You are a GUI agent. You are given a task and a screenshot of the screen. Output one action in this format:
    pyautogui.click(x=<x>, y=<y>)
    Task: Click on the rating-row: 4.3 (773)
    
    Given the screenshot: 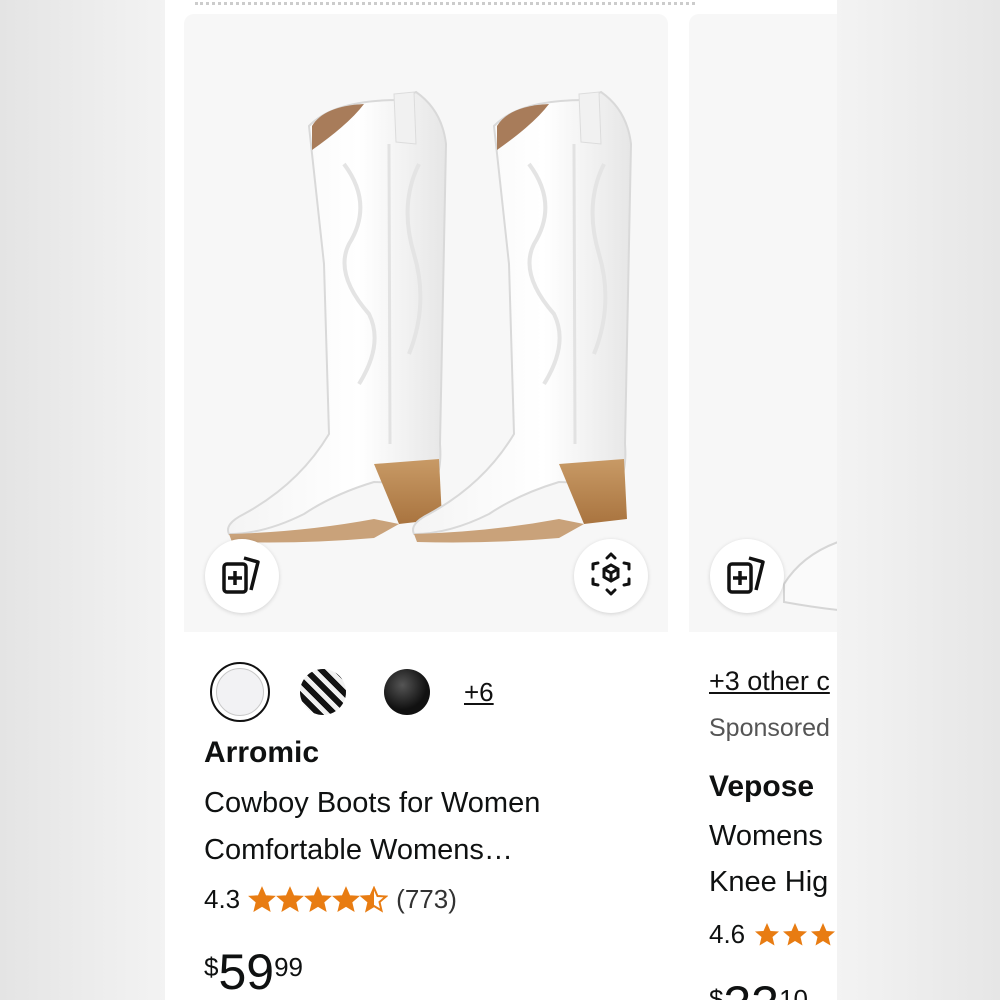 What is the action you would take?
    pyautogui.click(x=330, y=899)
    